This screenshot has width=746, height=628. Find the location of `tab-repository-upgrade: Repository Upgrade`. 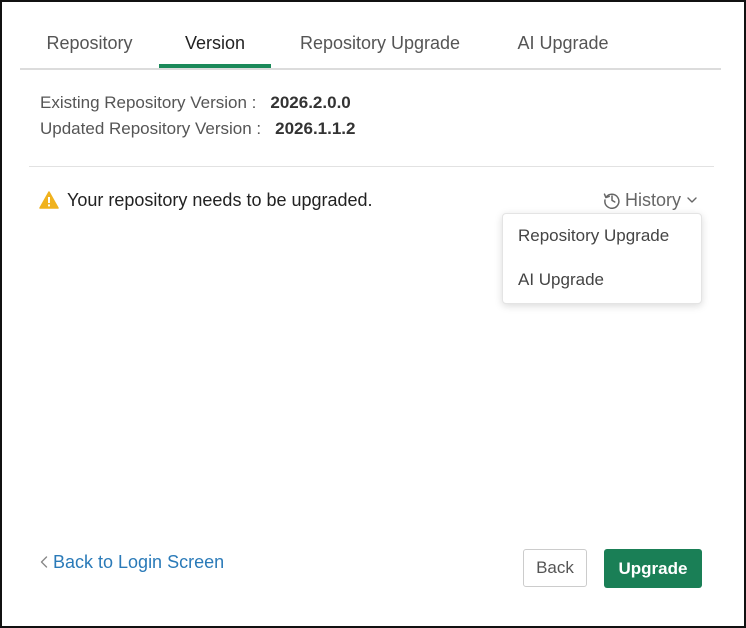

tab-repository-upgrade: Repository Upgrade is located at coordinates (380, 43).